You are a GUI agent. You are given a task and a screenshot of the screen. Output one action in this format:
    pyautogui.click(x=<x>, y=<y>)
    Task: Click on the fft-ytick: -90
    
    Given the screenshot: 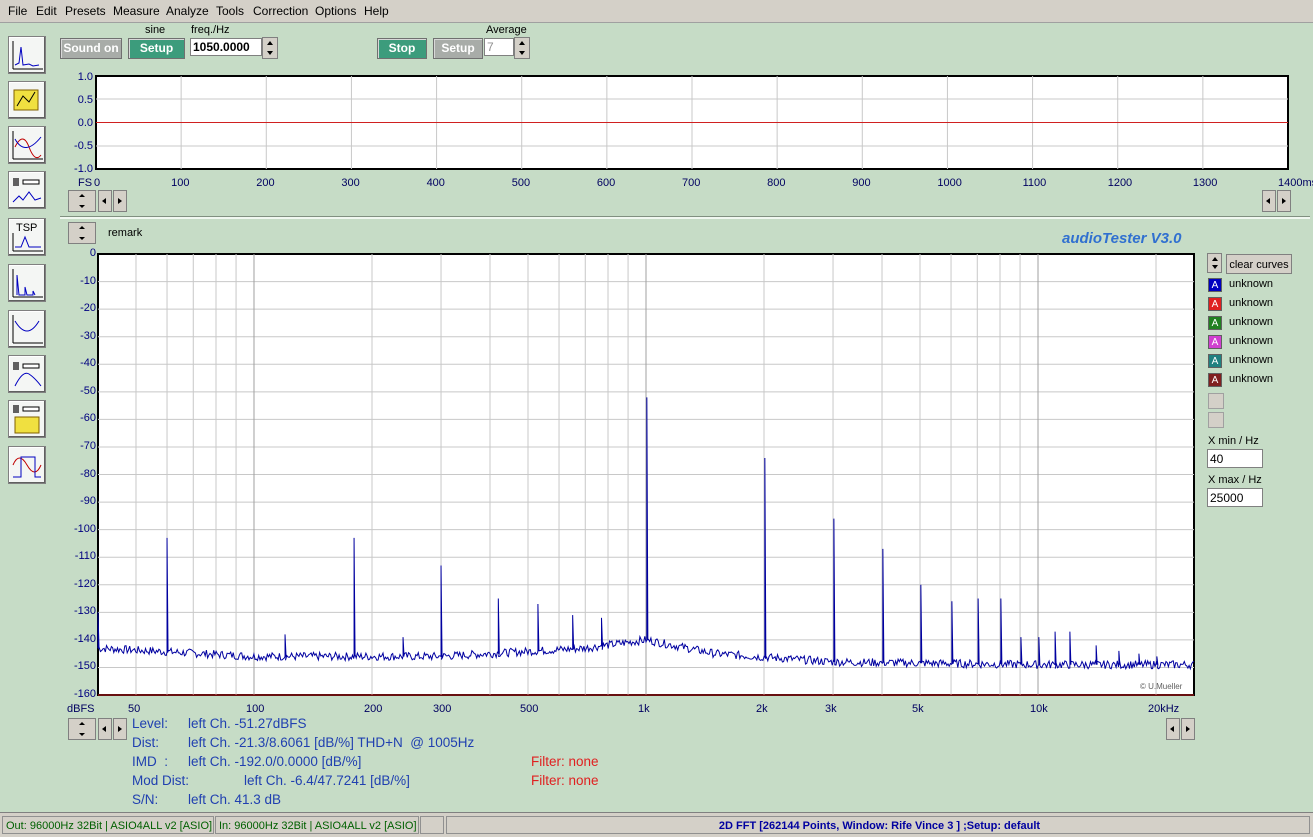 What is the action you would take?
    pyautogui.click(x=88, y=501)
    